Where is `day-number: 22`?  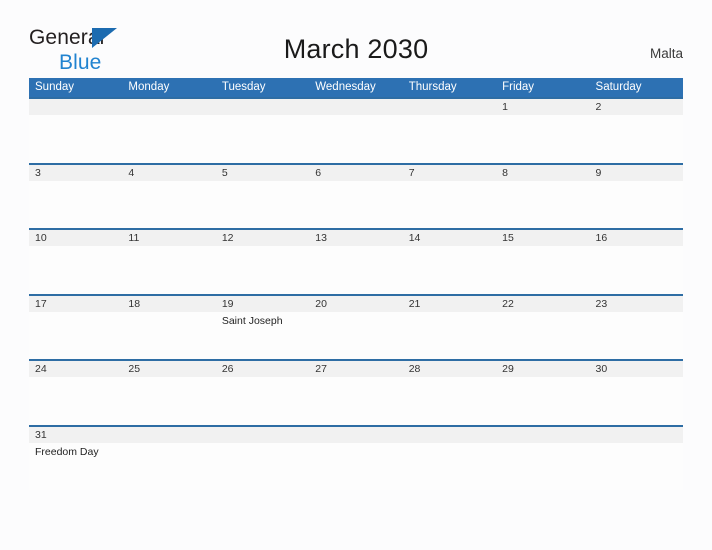
day-number: 22 is located at coordinates (542, 304).